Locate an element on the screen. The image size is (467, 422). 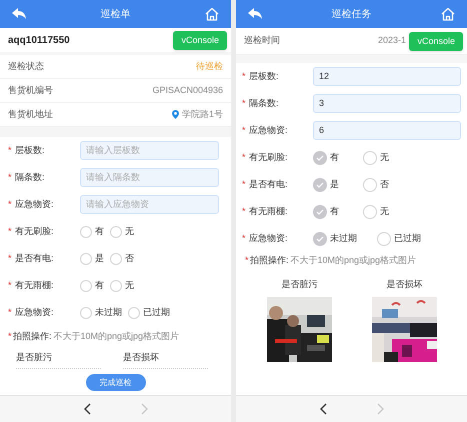
info-label: 巡检状态 is located at coordinates (26, 66).